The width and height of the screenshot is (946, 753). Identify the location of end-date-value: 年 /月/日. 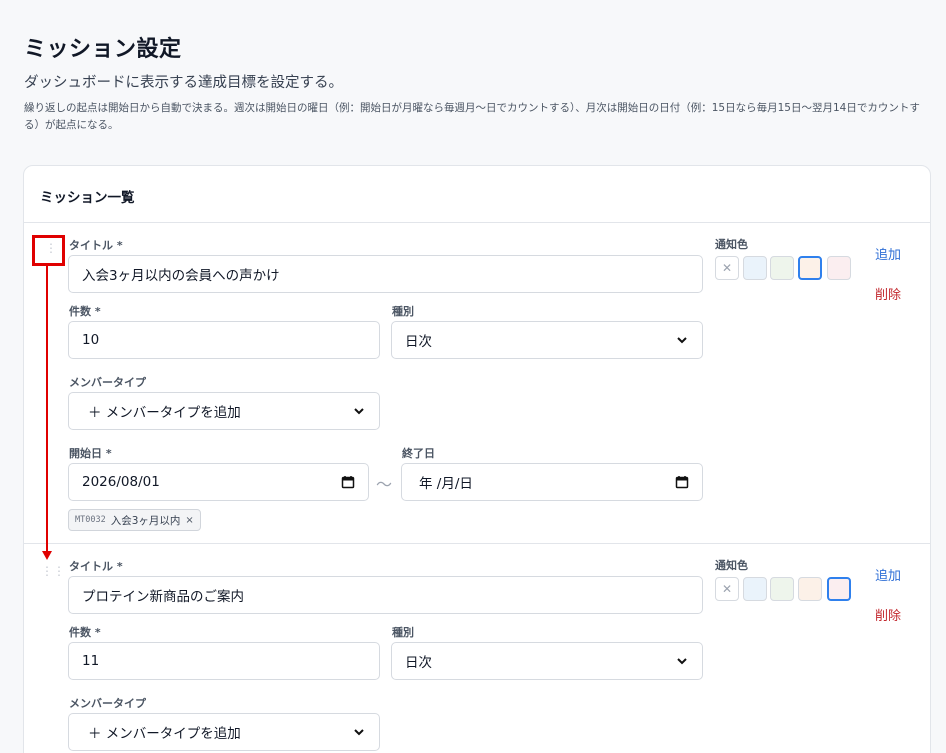
(446, 484).